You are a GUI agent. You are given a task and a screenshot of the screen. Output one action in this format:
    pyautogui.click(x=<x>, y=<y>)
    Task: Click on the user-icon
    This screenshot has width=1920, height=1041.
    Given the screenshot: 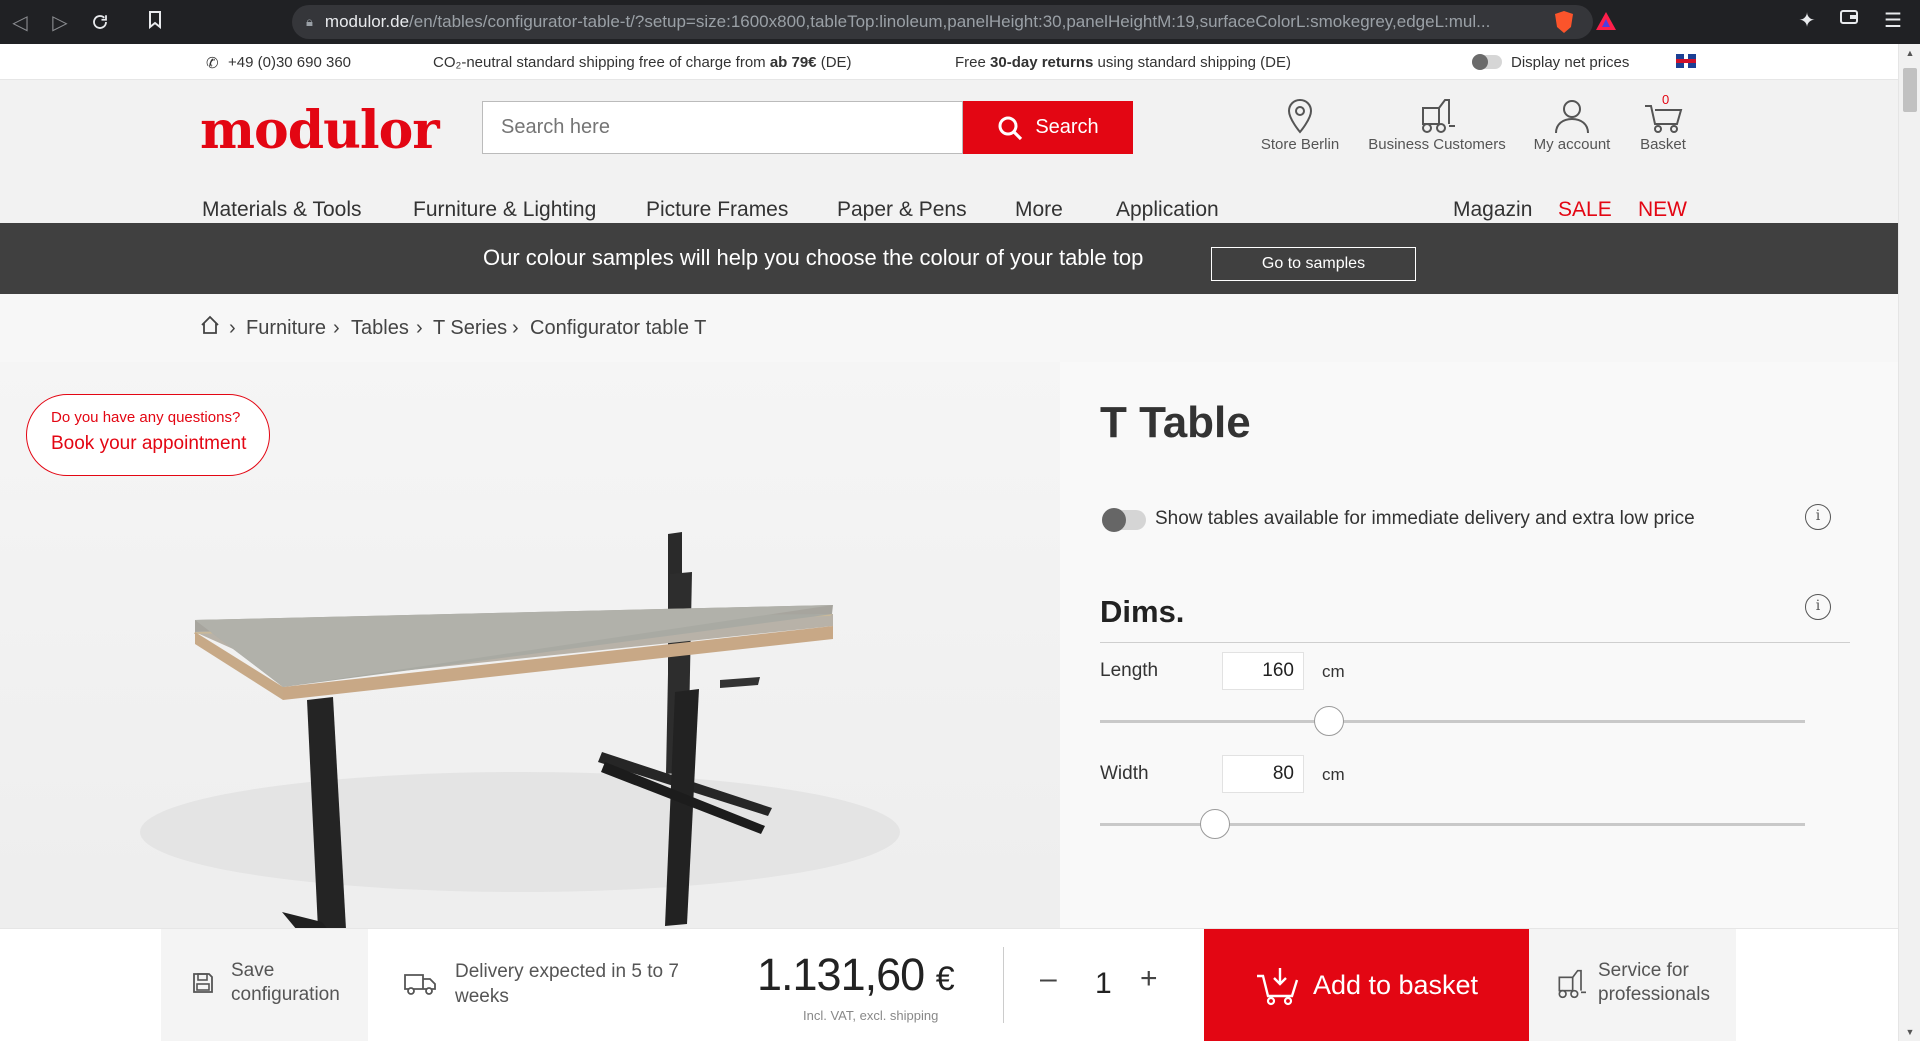 What is the action you would take?
    pyautogui.click(x=1572, y=117)
    